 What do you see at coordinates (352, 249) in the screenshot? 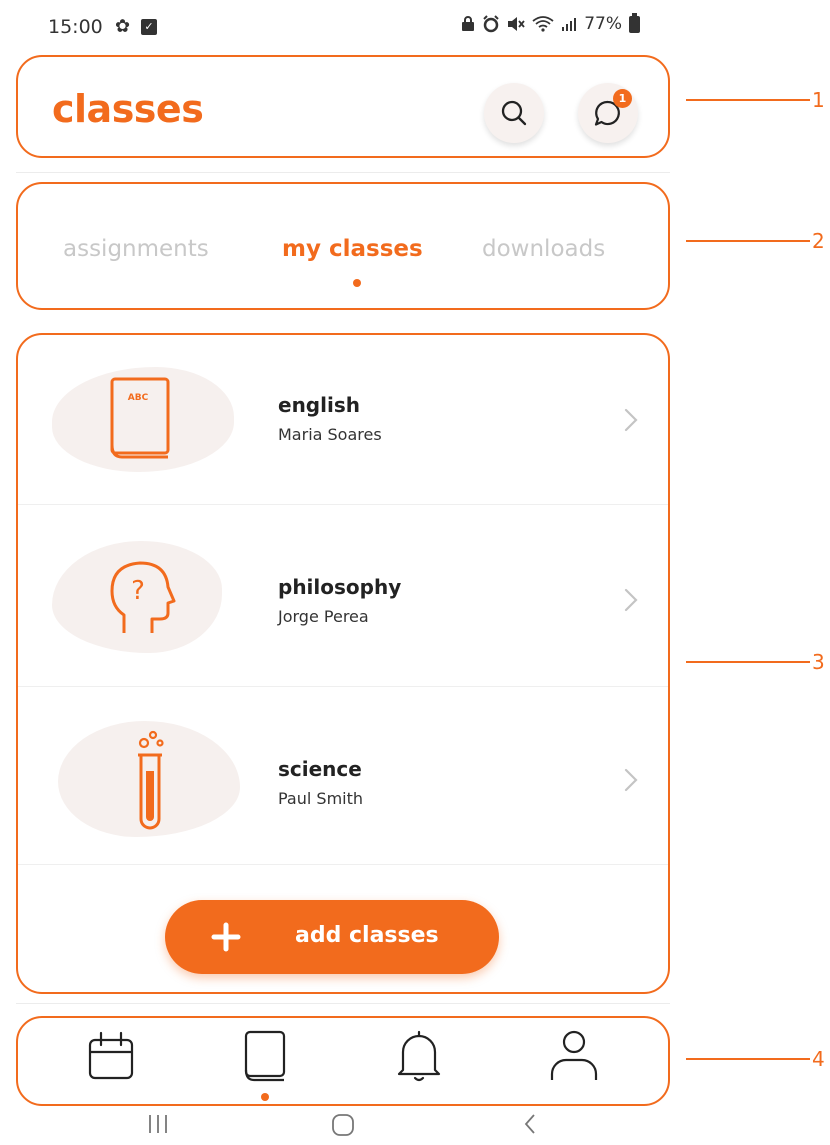
I see `tab-my-classes: my classes` at bounding box center [352, 249].